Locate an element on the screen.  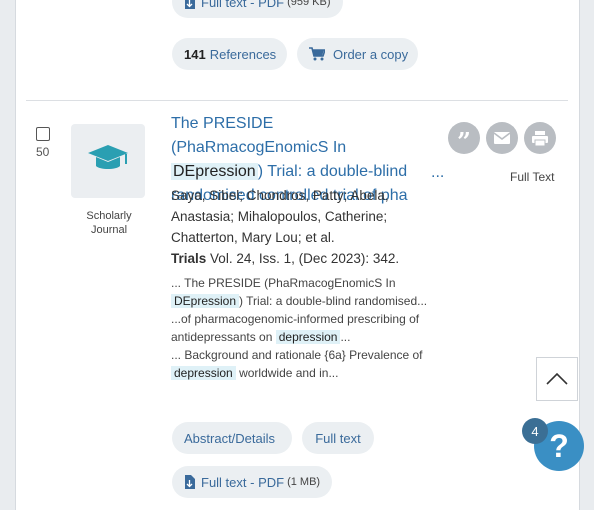
title-highlight: DEpression is located at coordinates (214, 171).